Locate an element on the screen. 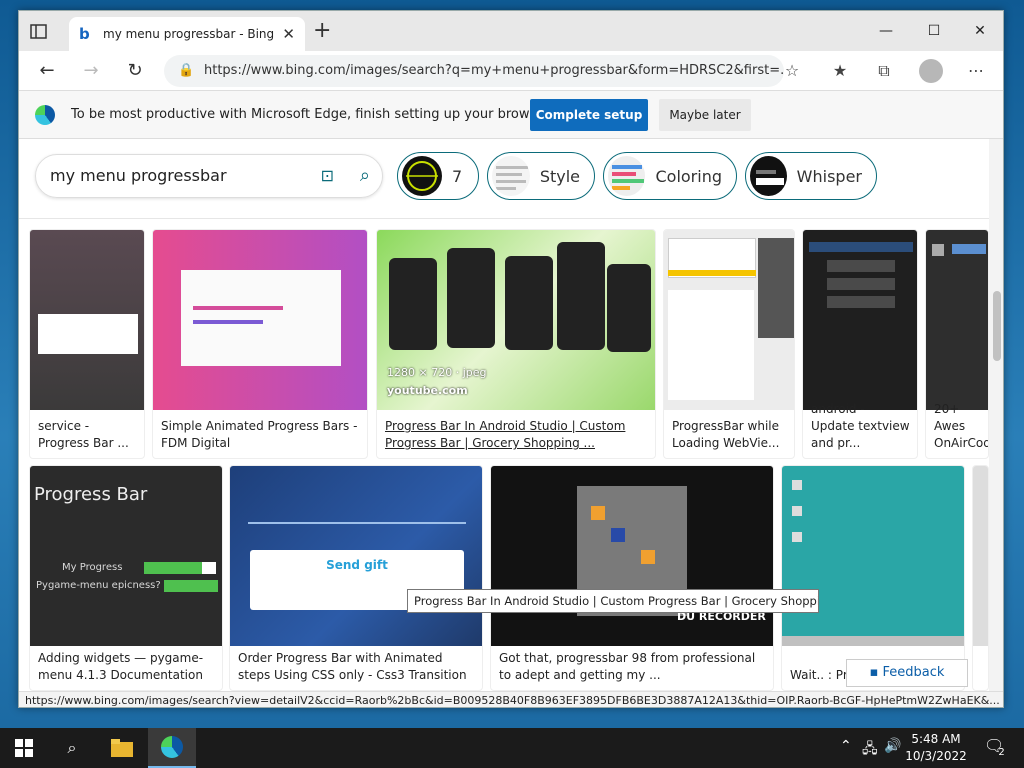  forward-icon: → is located at coordinates (91, 71).